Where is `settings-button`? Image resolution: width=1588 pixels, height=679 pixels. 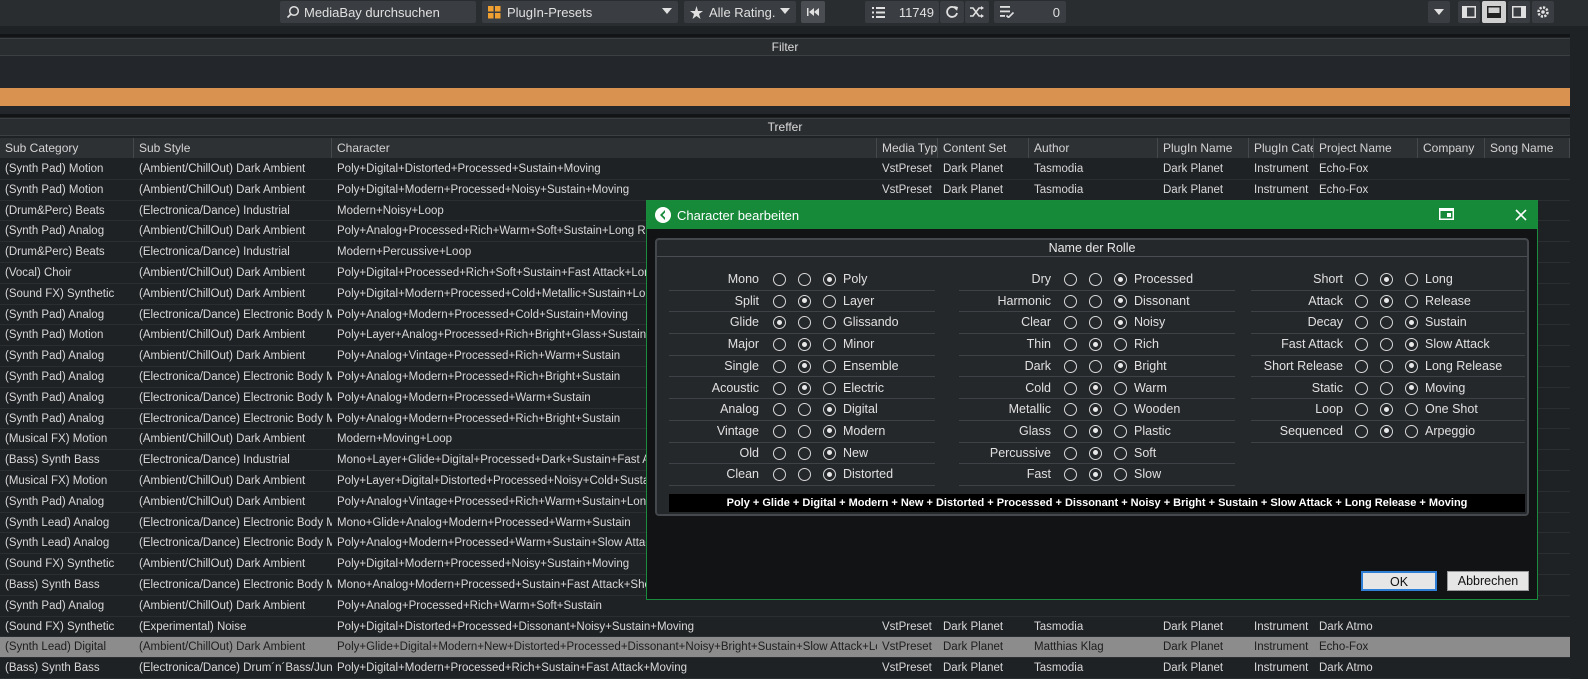
settings-button is located at coordinates (1543, 12).